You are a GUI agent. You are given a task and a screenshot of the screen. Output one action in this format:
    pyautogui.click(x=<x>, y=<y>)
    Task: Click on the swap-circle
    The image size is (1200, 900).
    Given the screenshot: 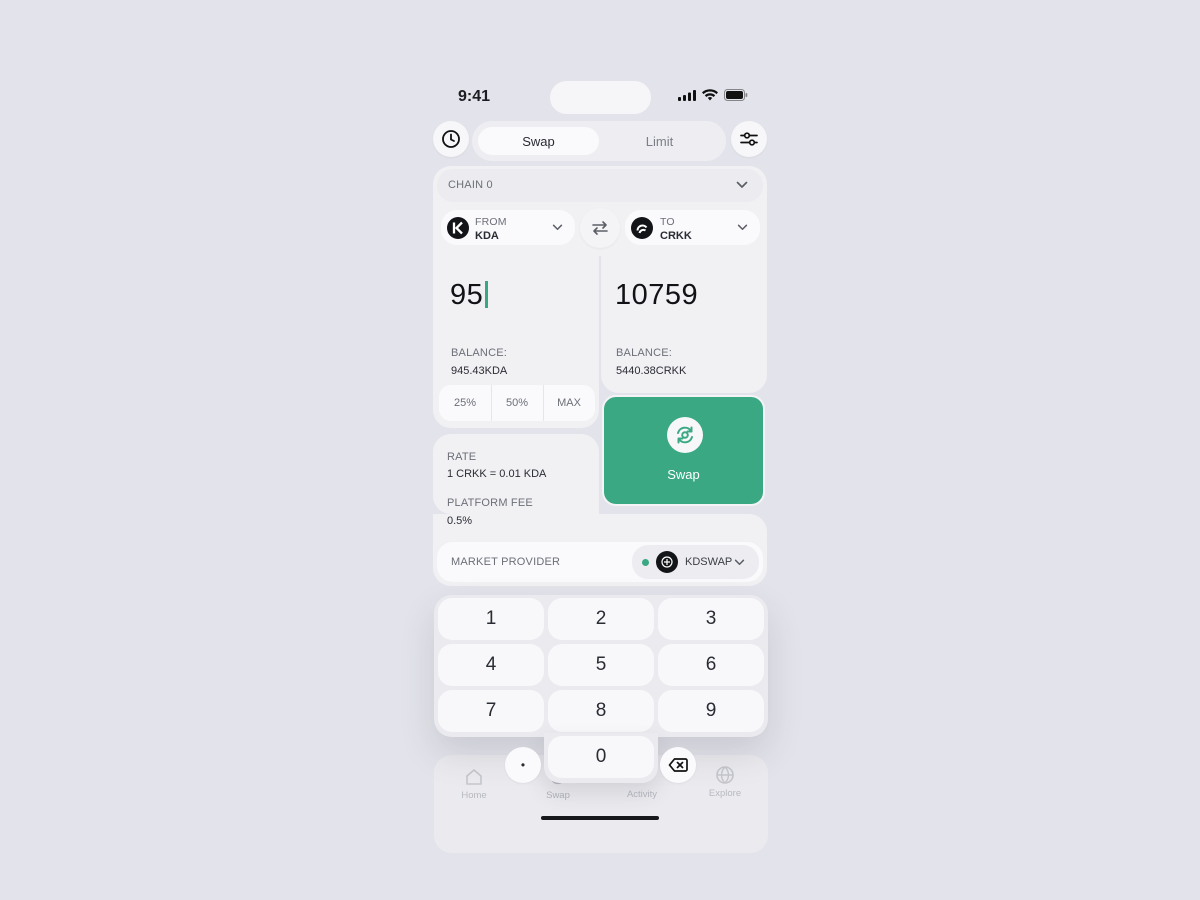 What is the action you would take?
    pyautogui.click(x=685, y=435)
    